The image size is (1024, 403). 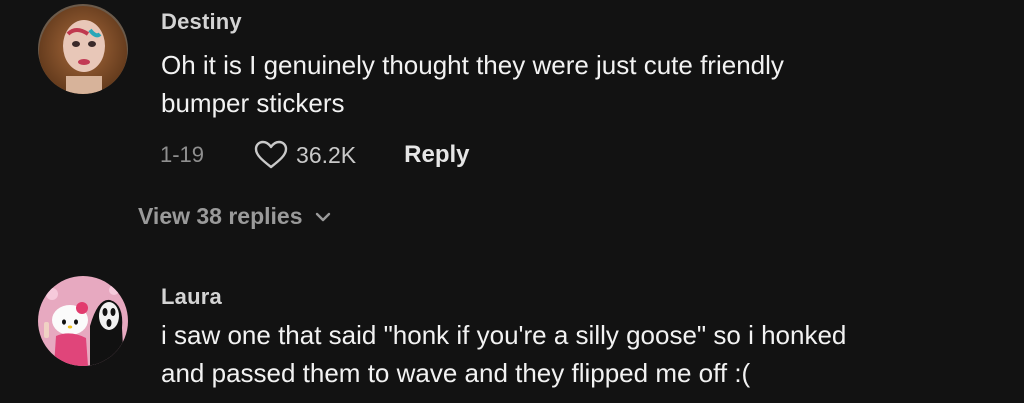 What do you see at coordinates (271, 154) in the screenshot?
I see `heart-outline-icon` at bounding box center [271, 154].